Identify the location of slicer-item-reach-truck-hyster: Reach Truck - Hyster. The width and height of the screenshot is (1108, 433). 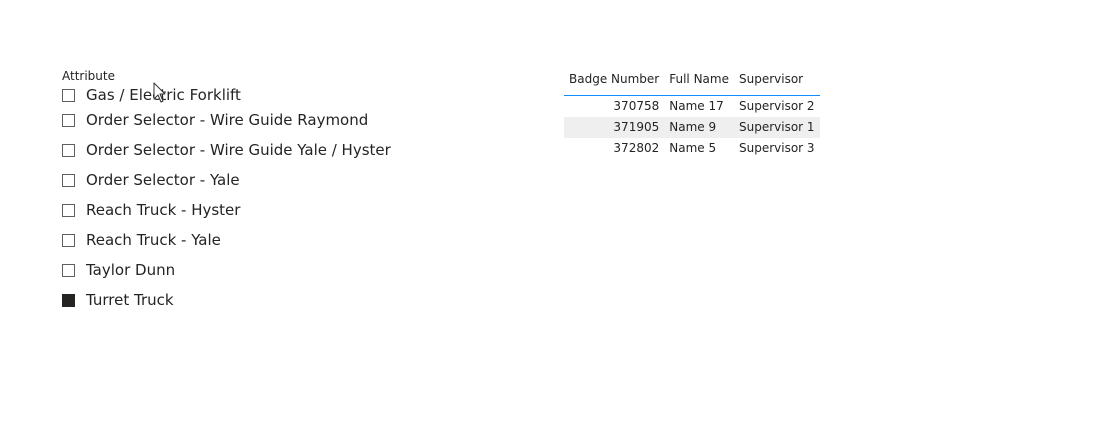
(262, 210).